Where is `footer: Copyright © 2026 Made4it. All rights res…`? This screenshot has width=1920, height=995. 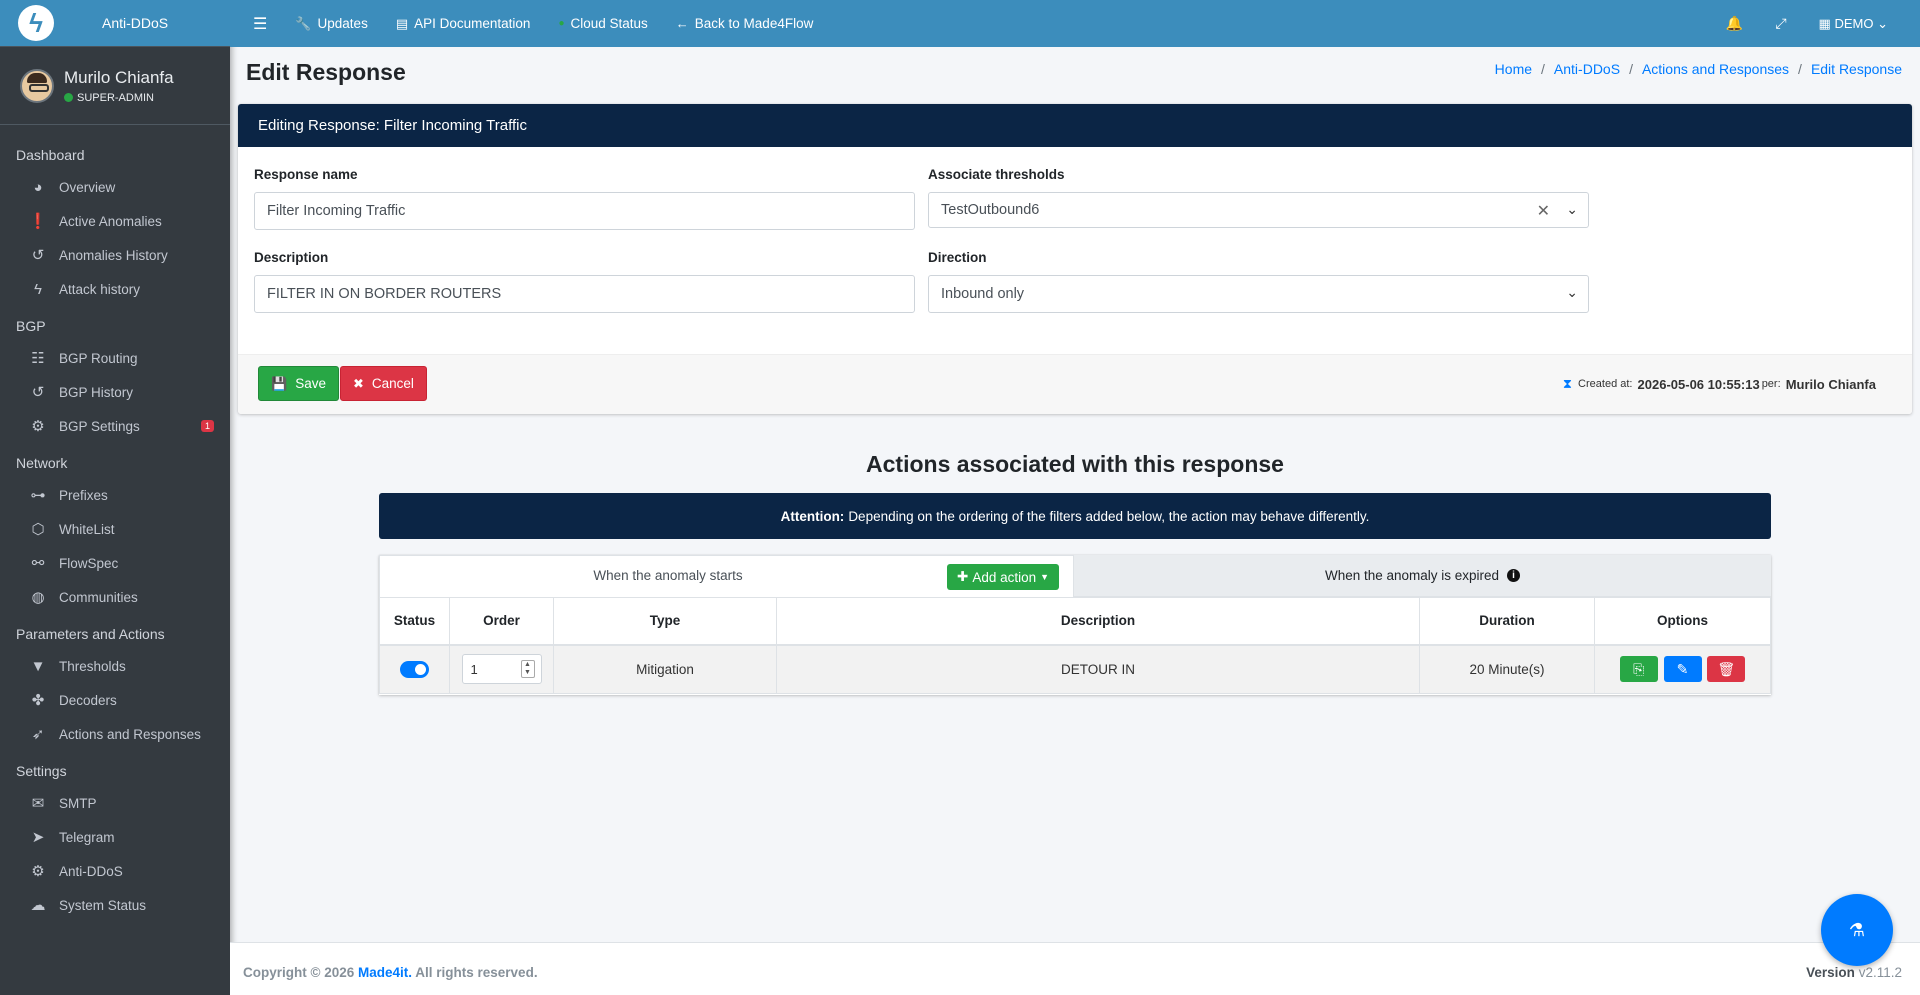
footer: Copyright © 2026 Made4it. All rights res… is located at coordinates (1075, 968).